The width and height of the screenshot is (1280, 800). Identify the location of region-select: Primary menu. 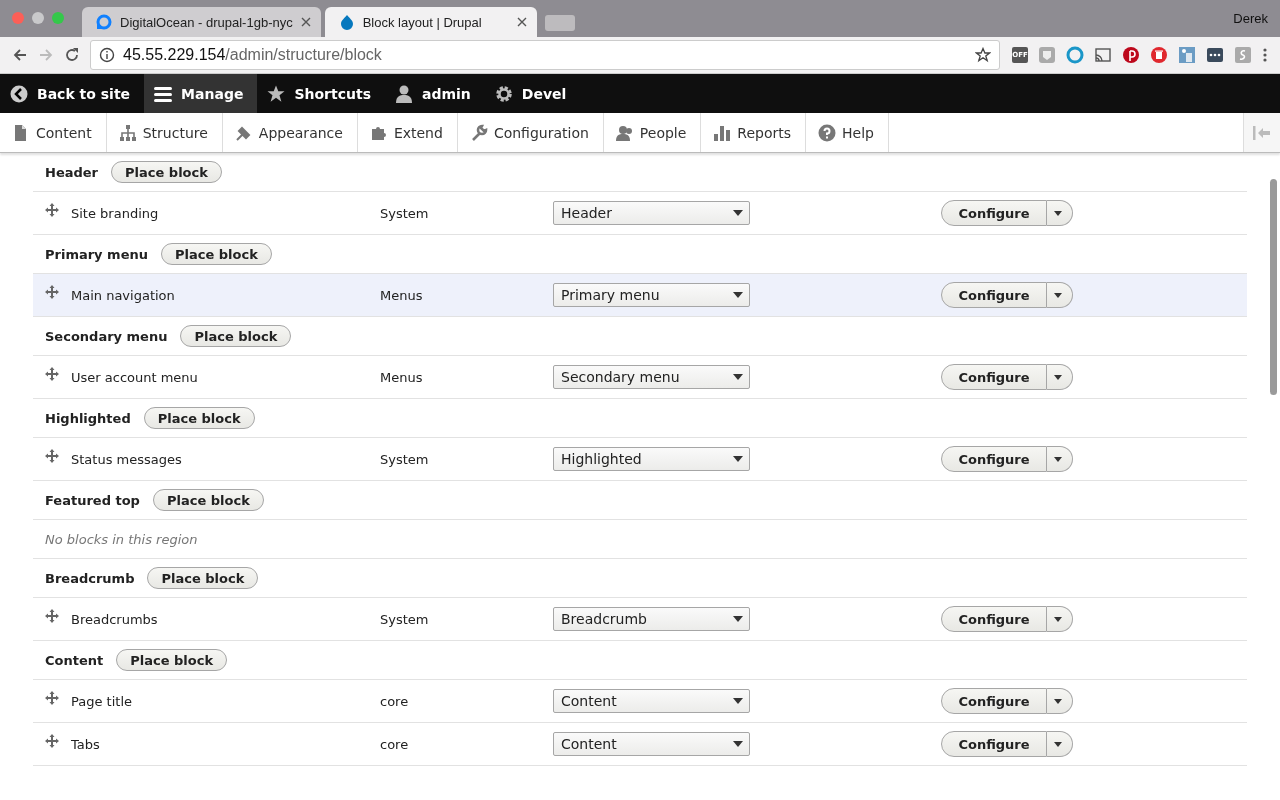
(651, 295).